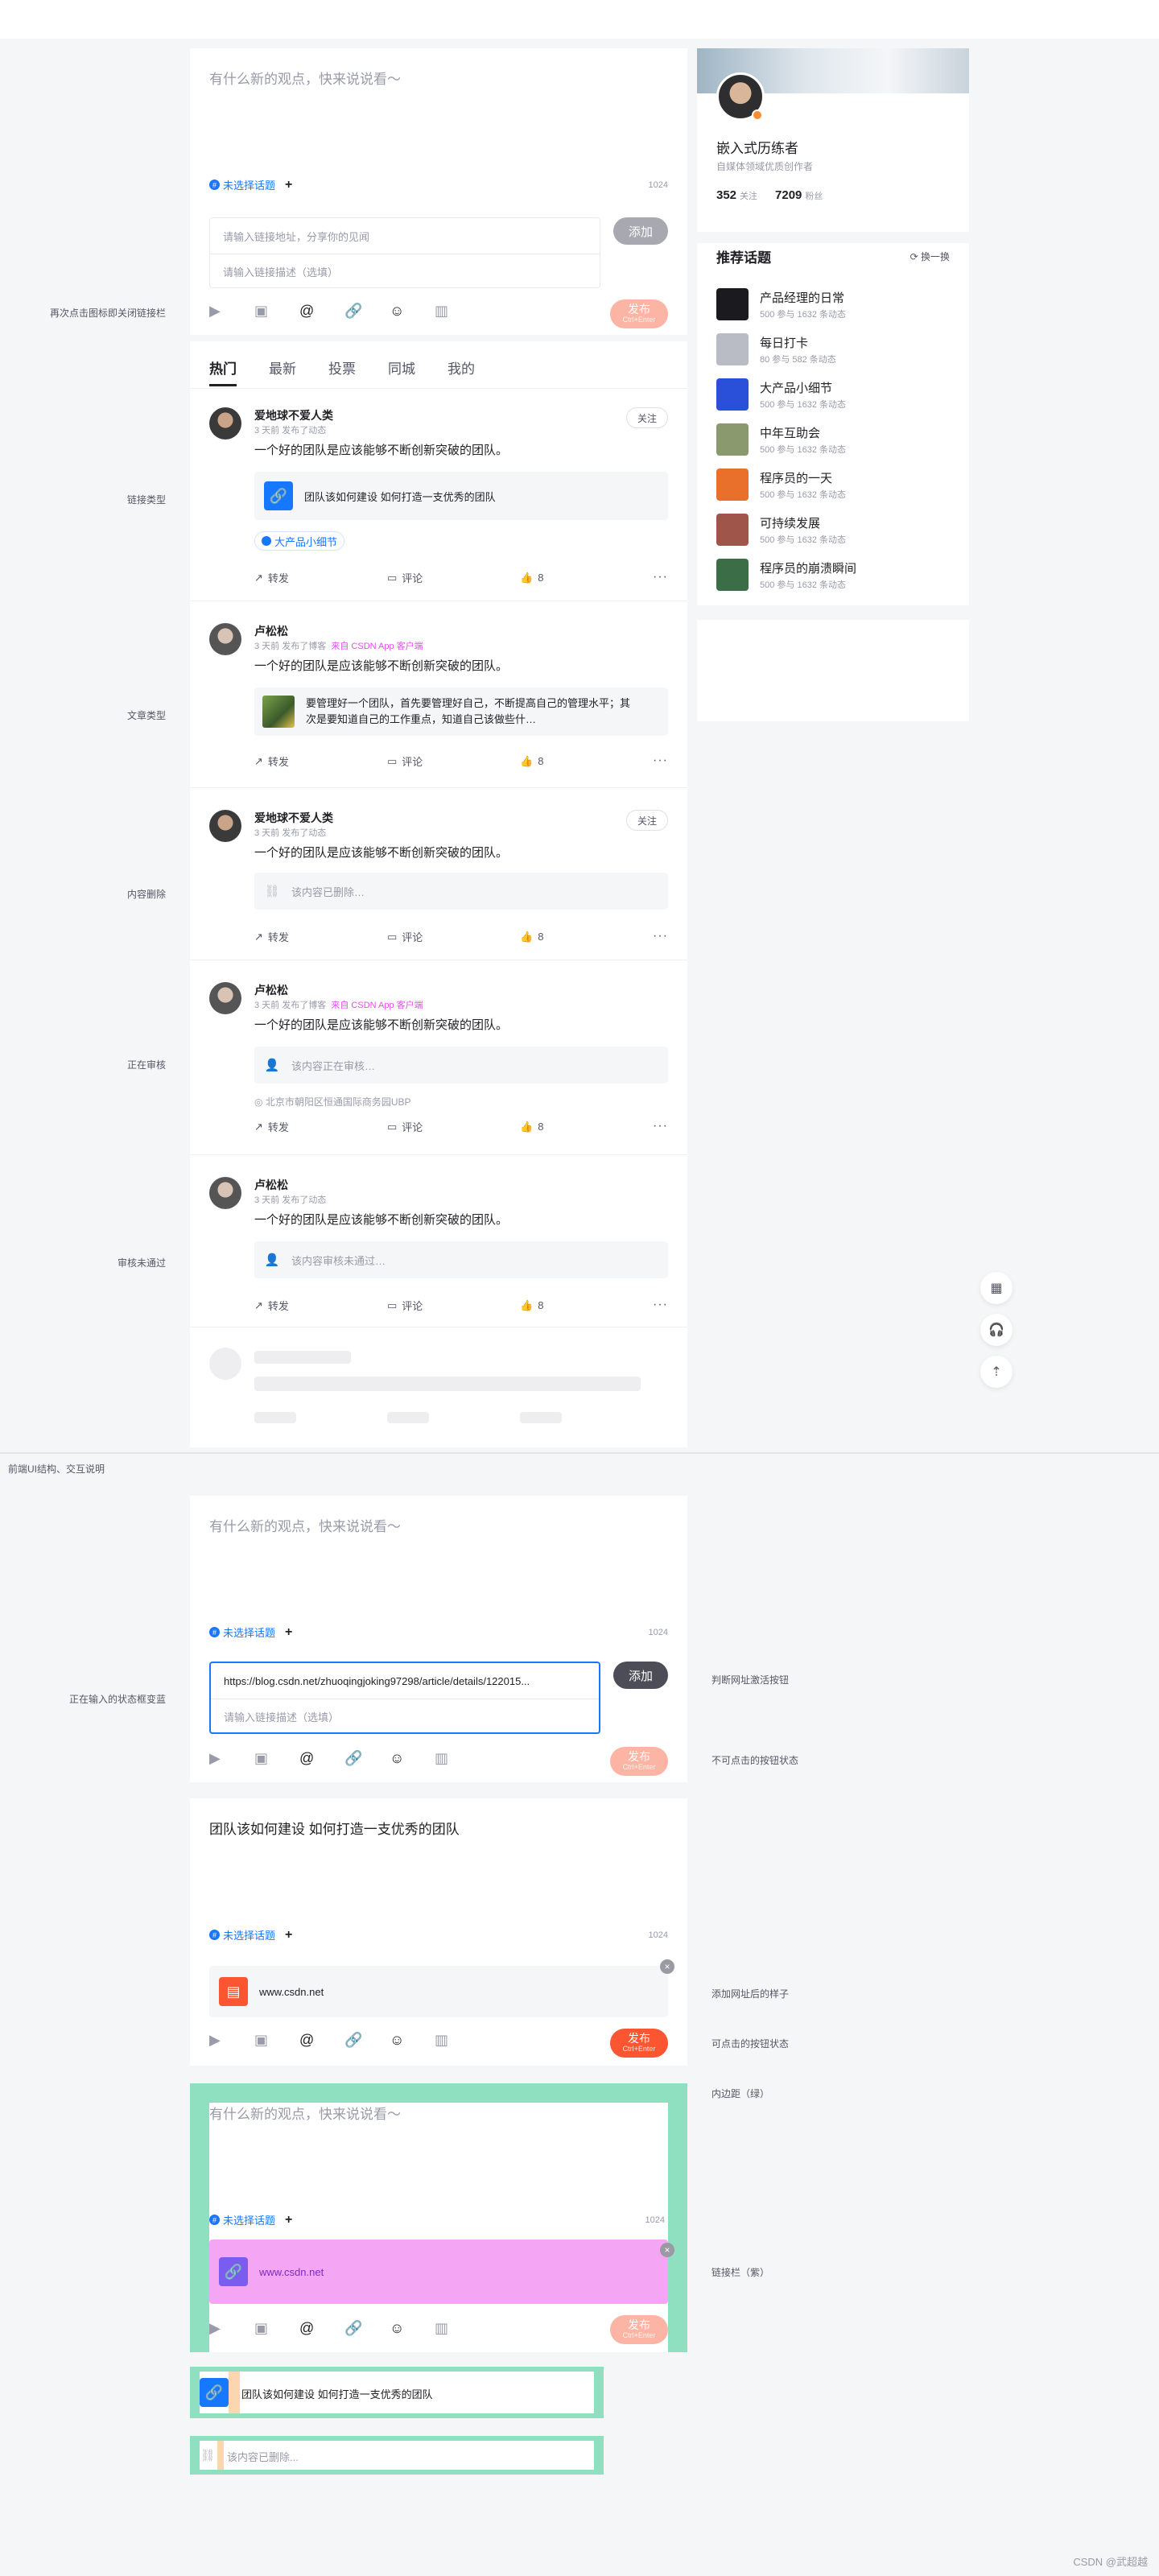 The width and height of the screenshot is (1159, 2576). I want to click on add-button-active: 添加, so click(640, 1675).